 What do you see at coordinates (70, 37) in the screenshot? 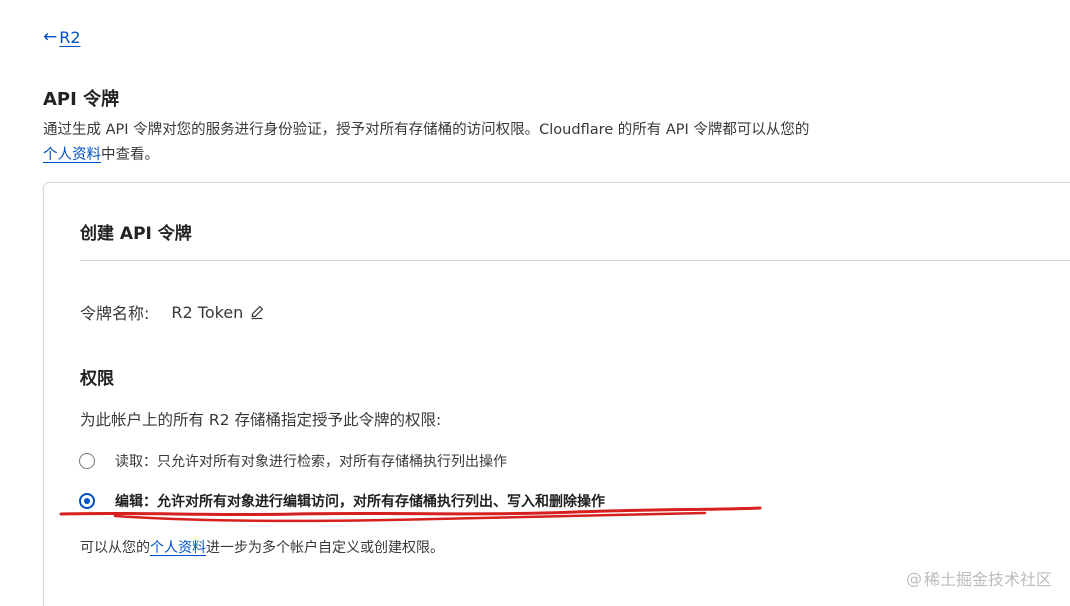
I see `back-link-label: R2` at bounding box center [70, 37].